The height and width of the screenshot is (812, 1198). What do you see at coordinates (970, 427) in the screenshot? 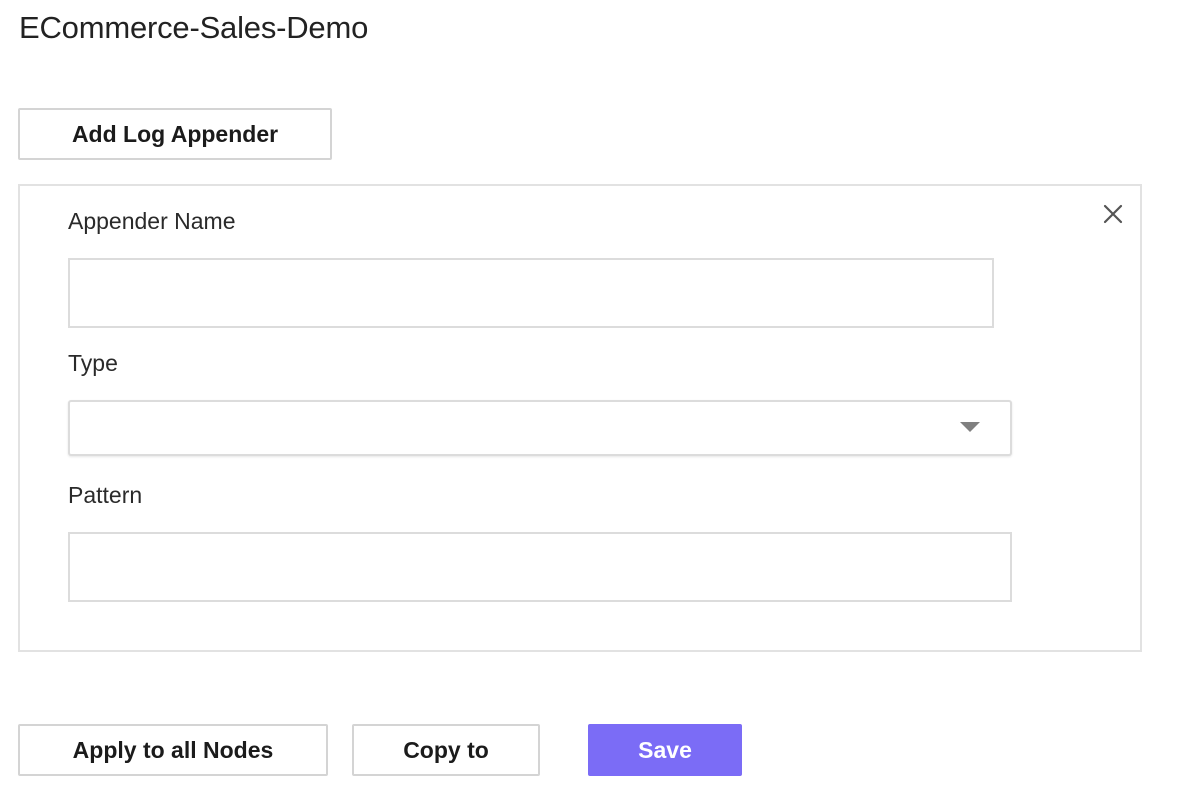
I see `caret-down-icon` at bounding box center [970, 427].